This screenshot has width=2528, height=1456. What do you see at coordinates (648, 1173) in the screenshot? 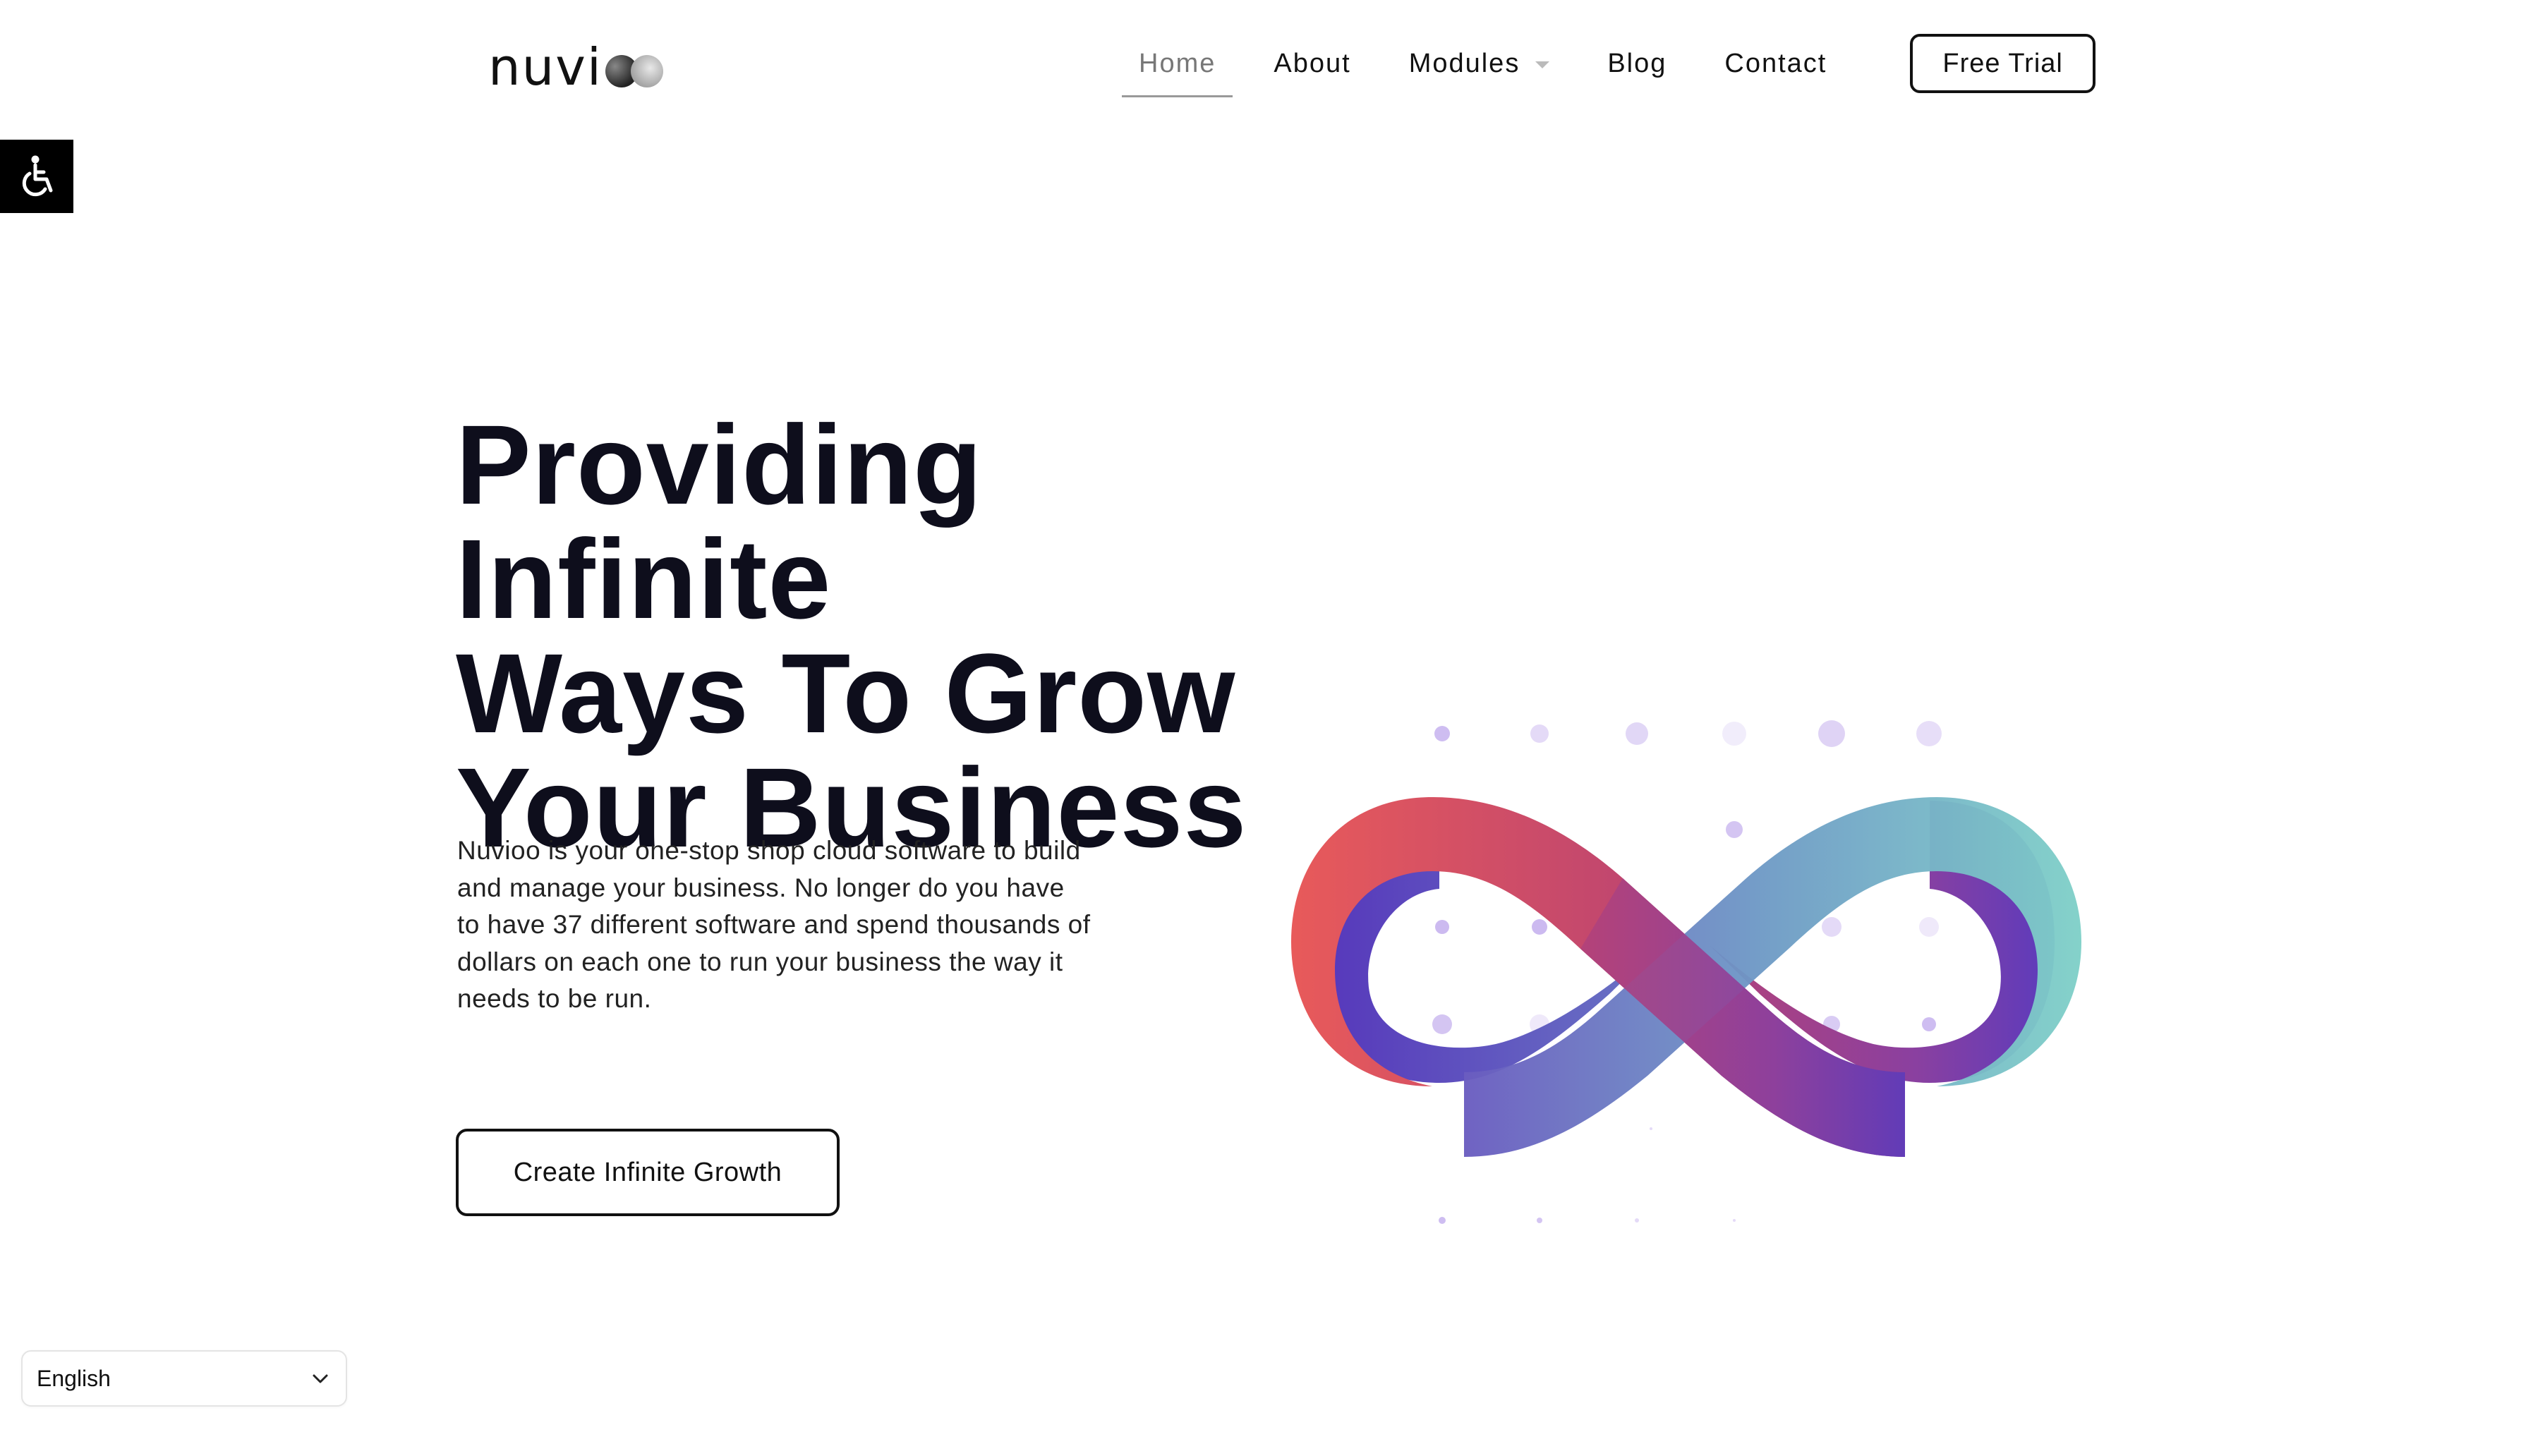
I see `create-infinite-growth-button: Create Infinite Growth` at bounding box center [648, 1173].